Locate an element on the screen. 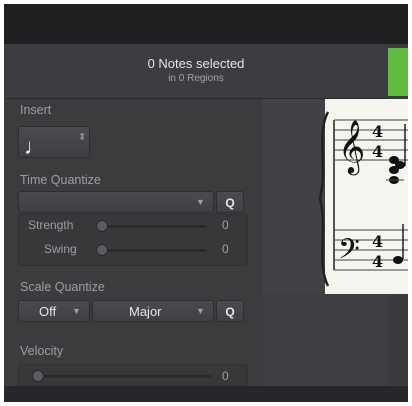  velocity-slider-knob is located at coordinates (38, 376).